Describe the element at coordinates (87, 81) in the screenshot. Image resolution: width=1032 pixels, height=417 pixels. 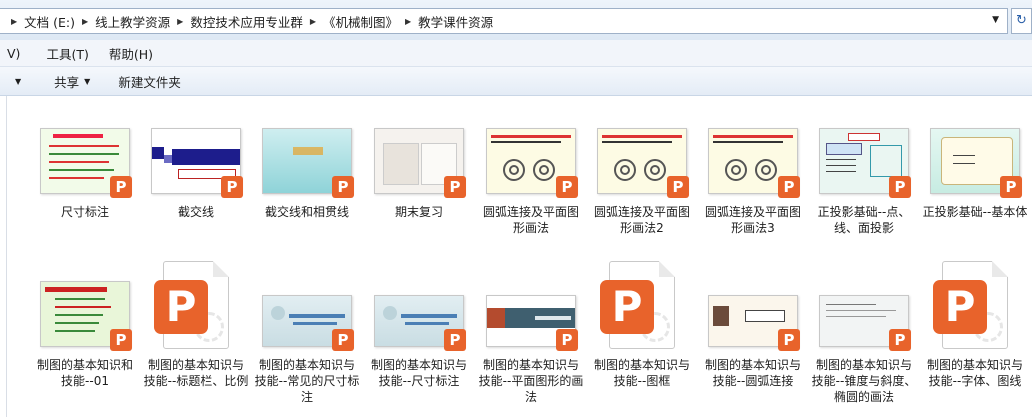
I see `chevron-down-icon: ▼` at that location.